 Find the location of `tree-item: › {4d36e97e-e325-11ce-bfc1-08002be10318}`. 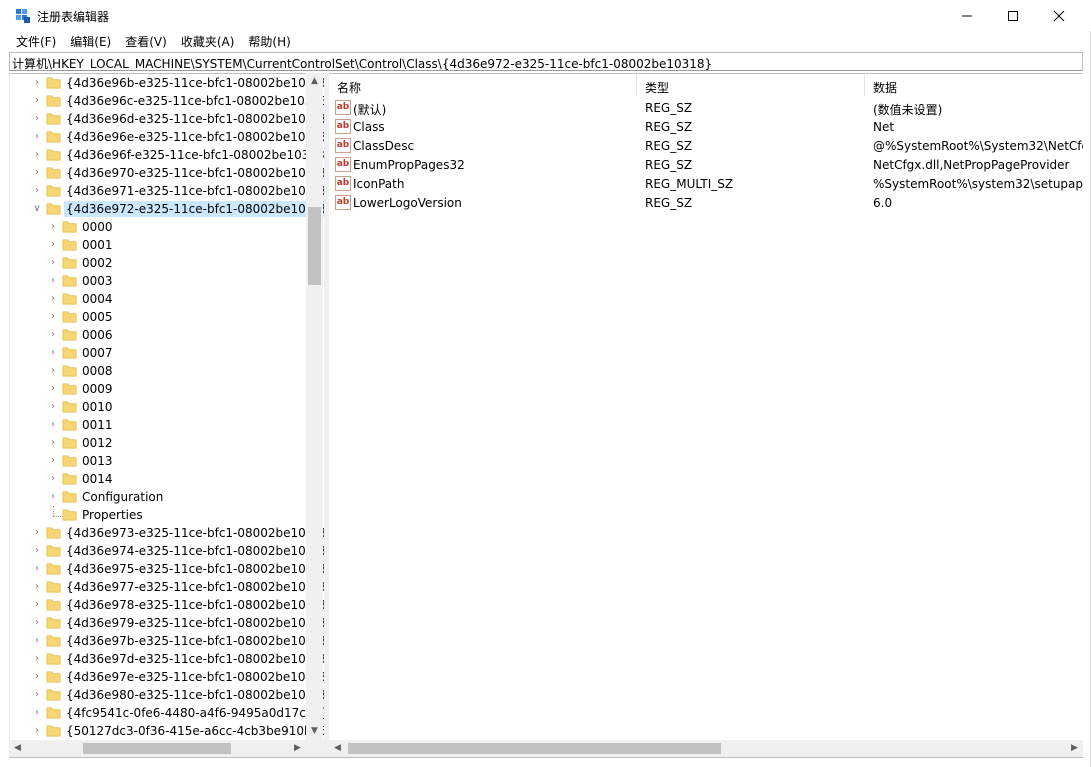

tree-item: › {4d36e97e-e325-11ce-bfc1-08002be10318} is located at coordinates (167, 677).